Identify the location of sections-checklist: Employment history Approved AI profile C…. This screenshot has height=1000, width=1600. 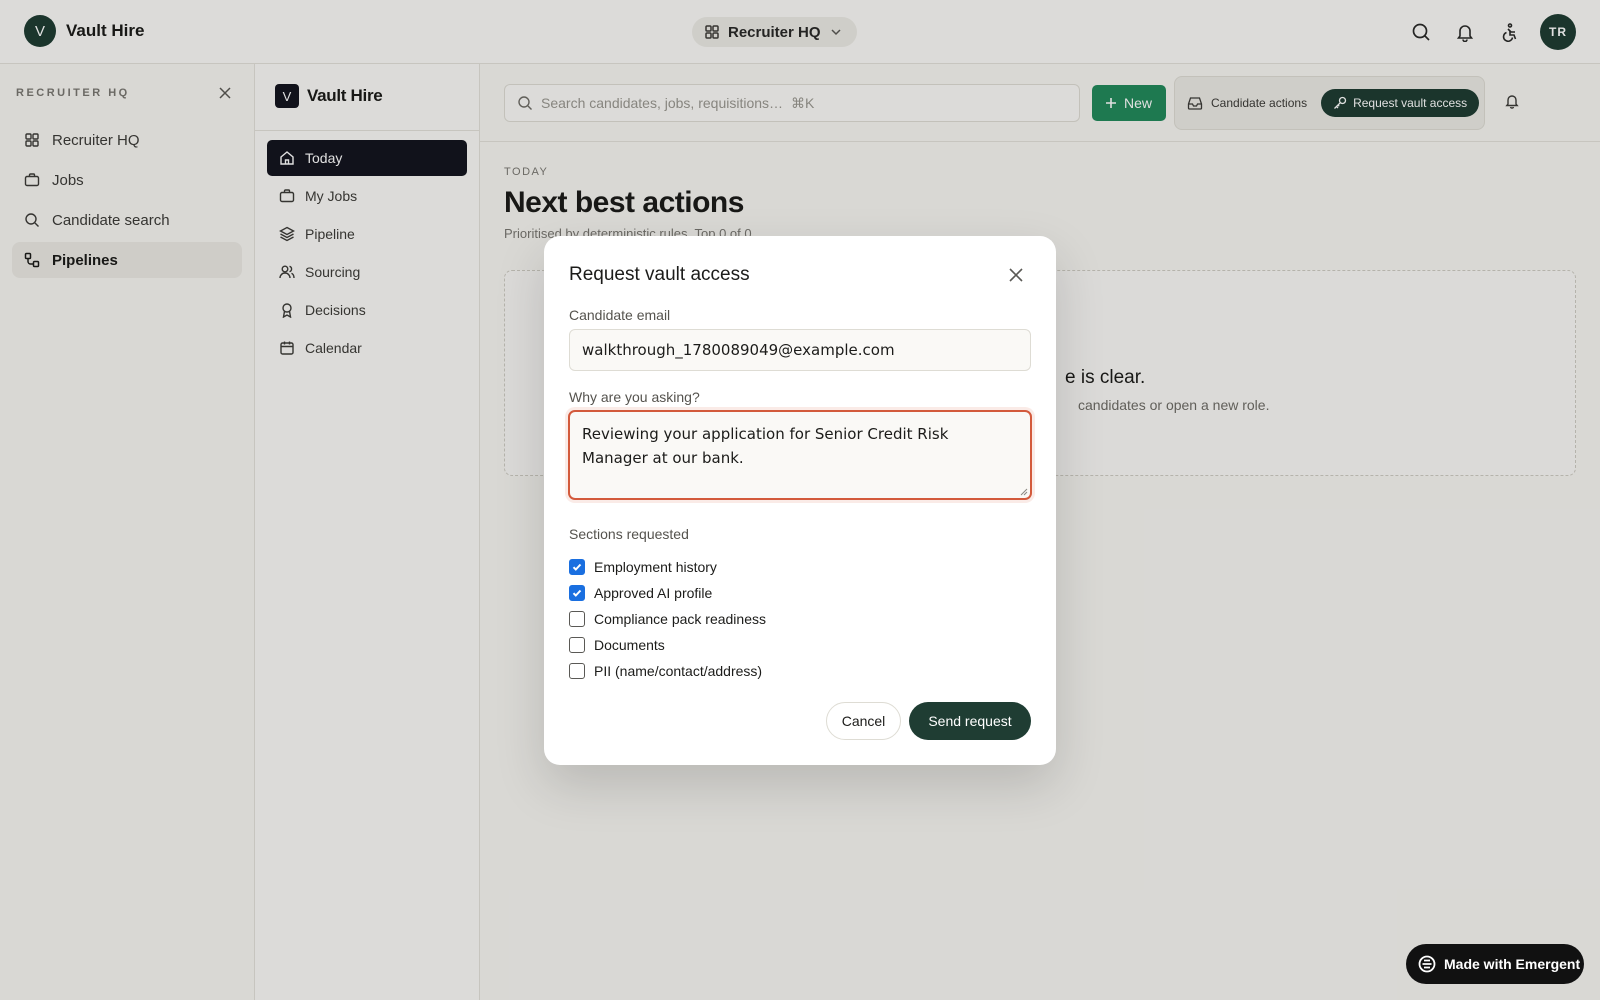
(667, 619).